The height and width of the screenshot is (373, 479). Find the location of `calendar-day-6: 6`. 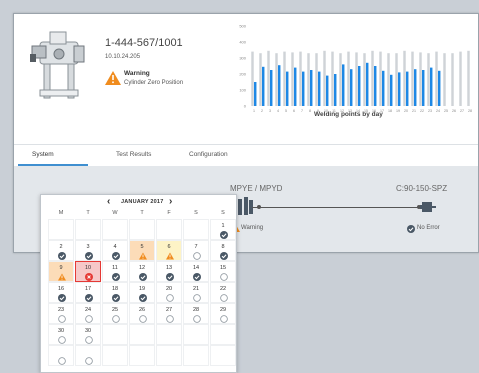

calendar-day-6: 6 is located at coordinates (169, 250).